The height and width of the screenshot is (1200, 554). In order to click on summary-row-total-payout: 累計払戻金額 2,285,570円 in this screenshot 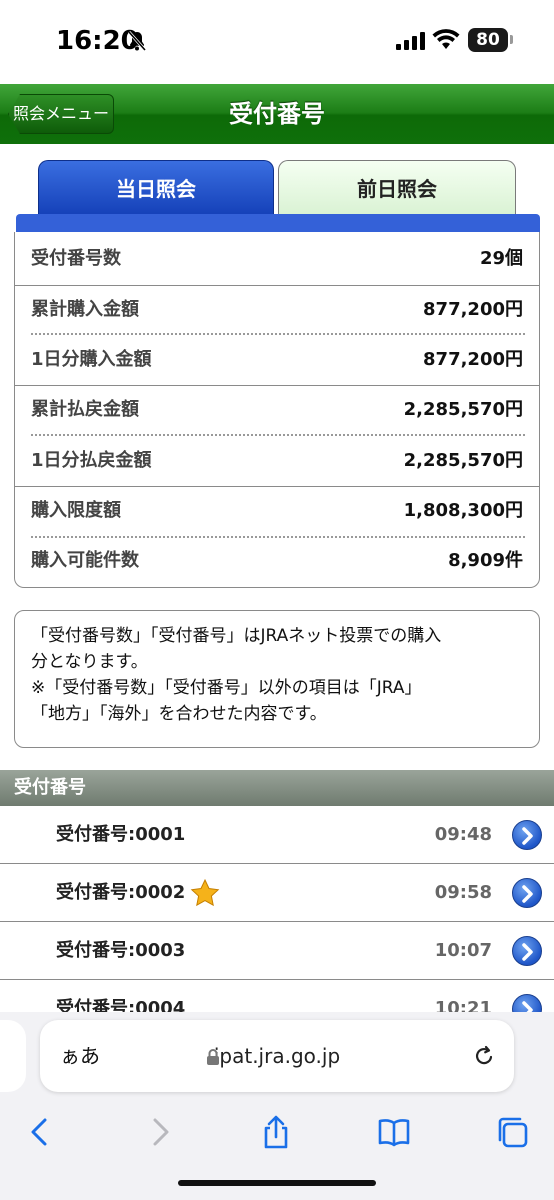, I will do `click(277, 410)`.